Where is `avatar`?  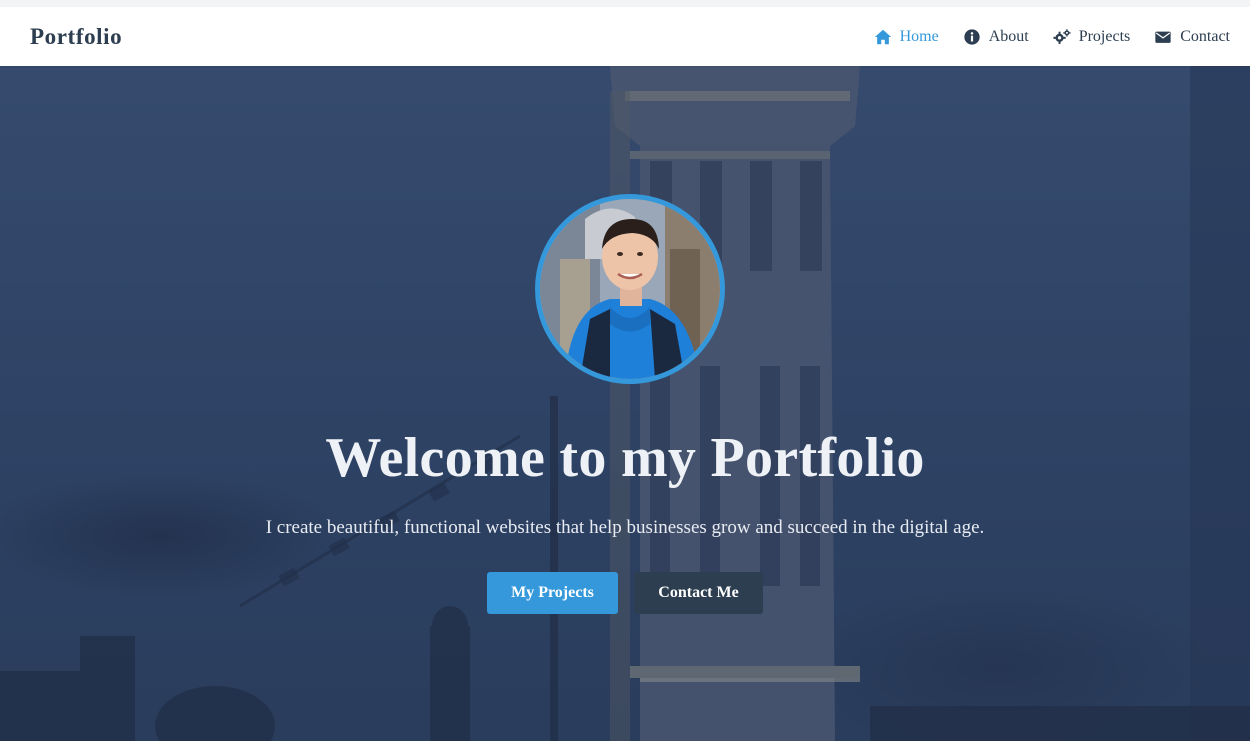
avatar is located at coordinates (630, 289).